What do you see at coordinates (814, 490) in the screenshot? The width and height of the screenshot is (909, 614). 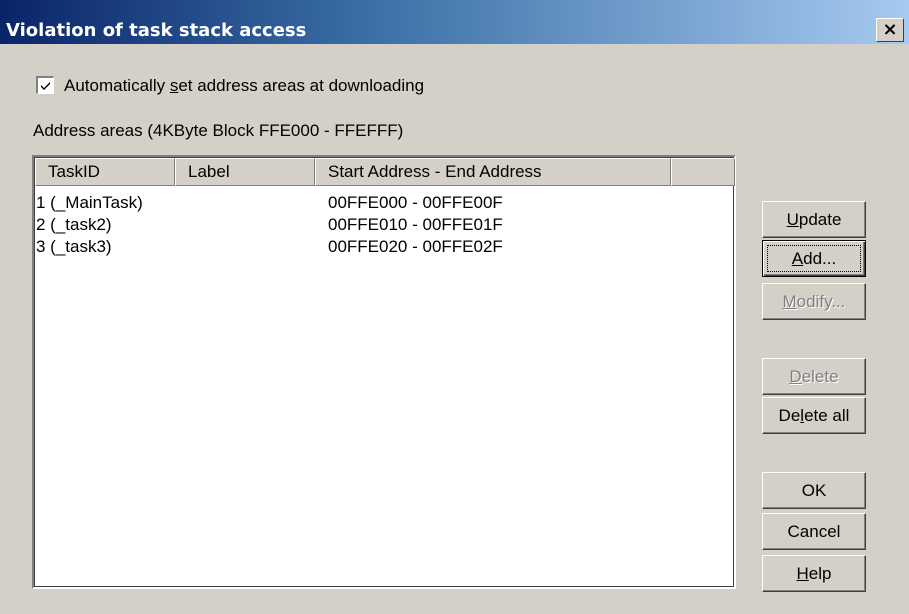 I see `ok-button: OK` at bounding box center [814, 490].